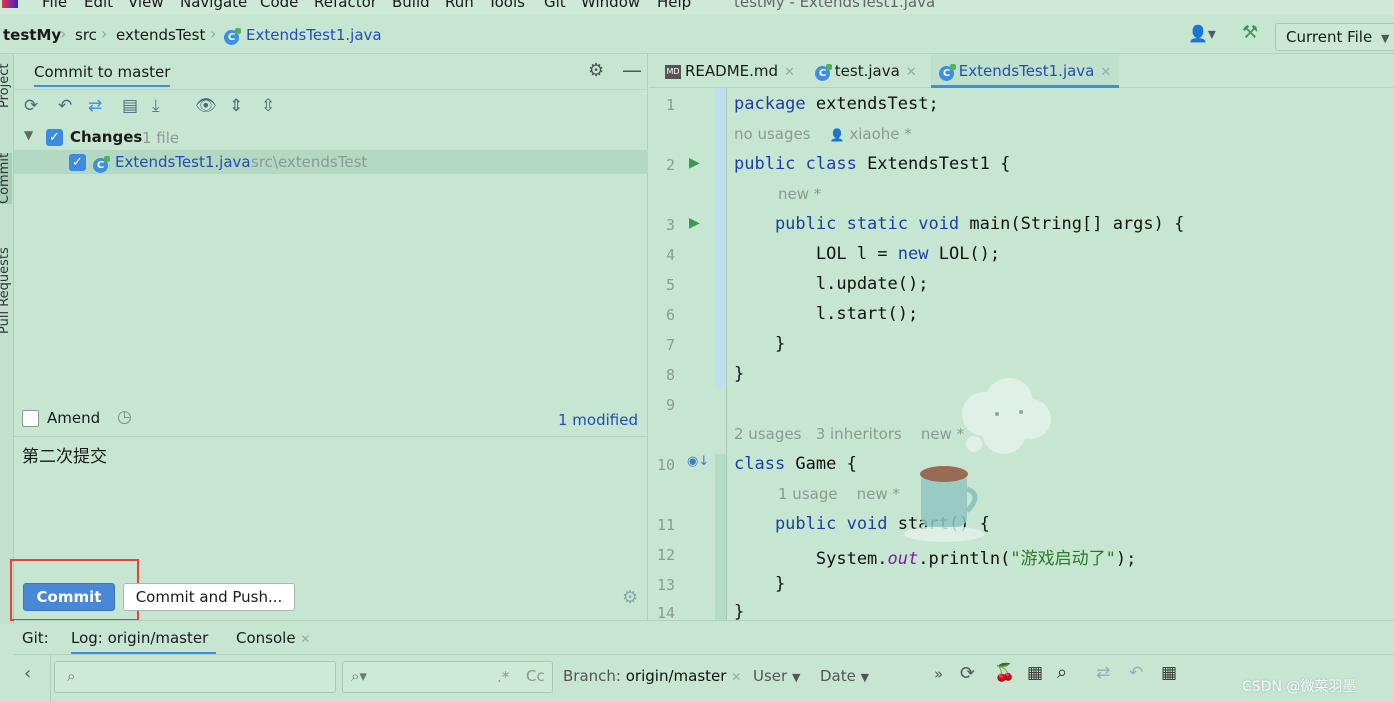  What do you see at coordinates (670, 315) in the screenshot?
I see `line-number: 6` at bounding box center [670, 315].